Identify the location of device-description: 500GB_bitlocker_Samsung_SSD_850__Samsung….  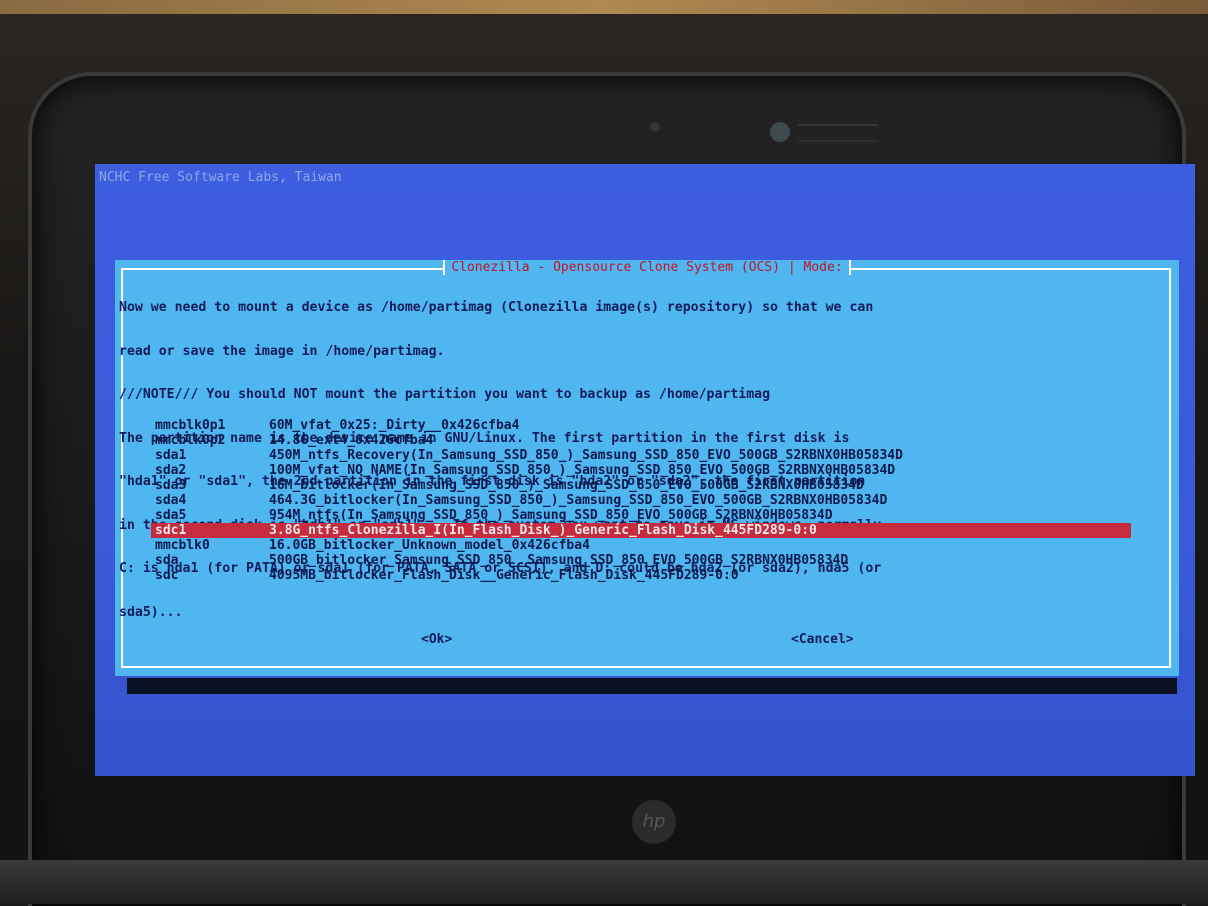
(559, 560).